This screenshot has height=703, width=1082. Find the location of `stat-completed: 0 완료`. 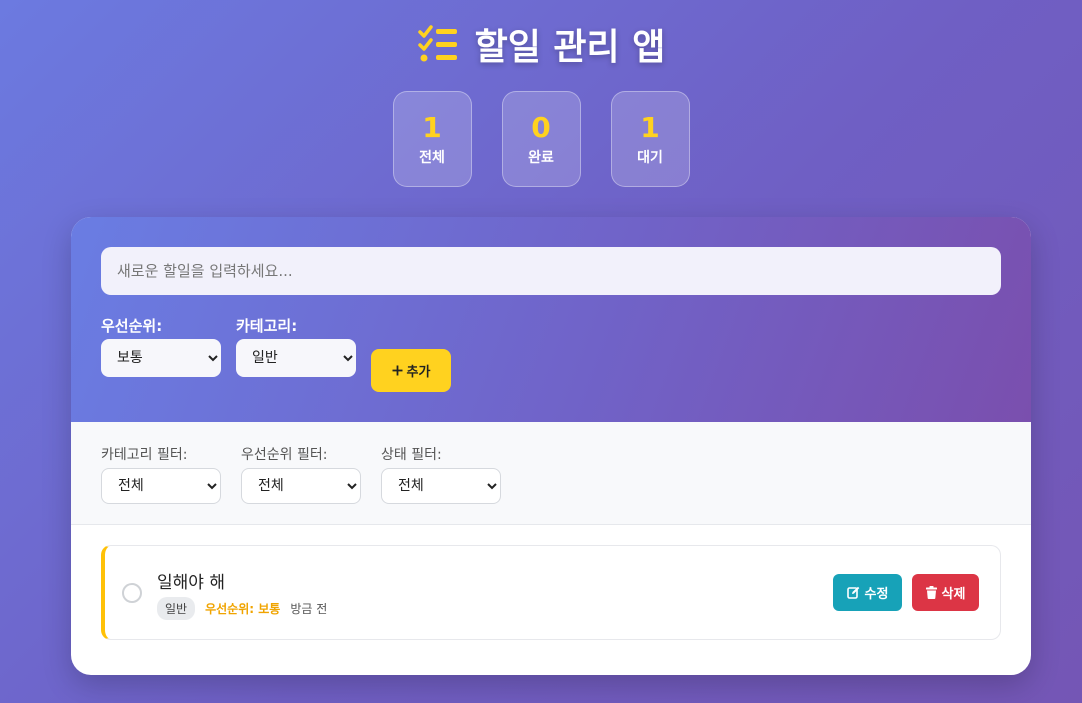

stat-completed: 0 완료 is located at coordinates (541, 139).